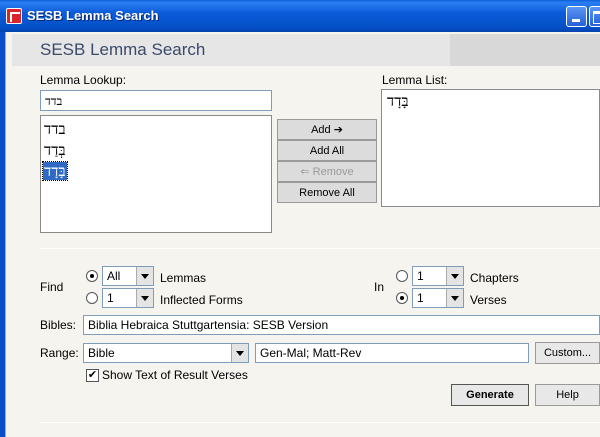  Describe the element at coordinates (438, 276) in the screenshot. I see `chapters-combo: 1` at that location.